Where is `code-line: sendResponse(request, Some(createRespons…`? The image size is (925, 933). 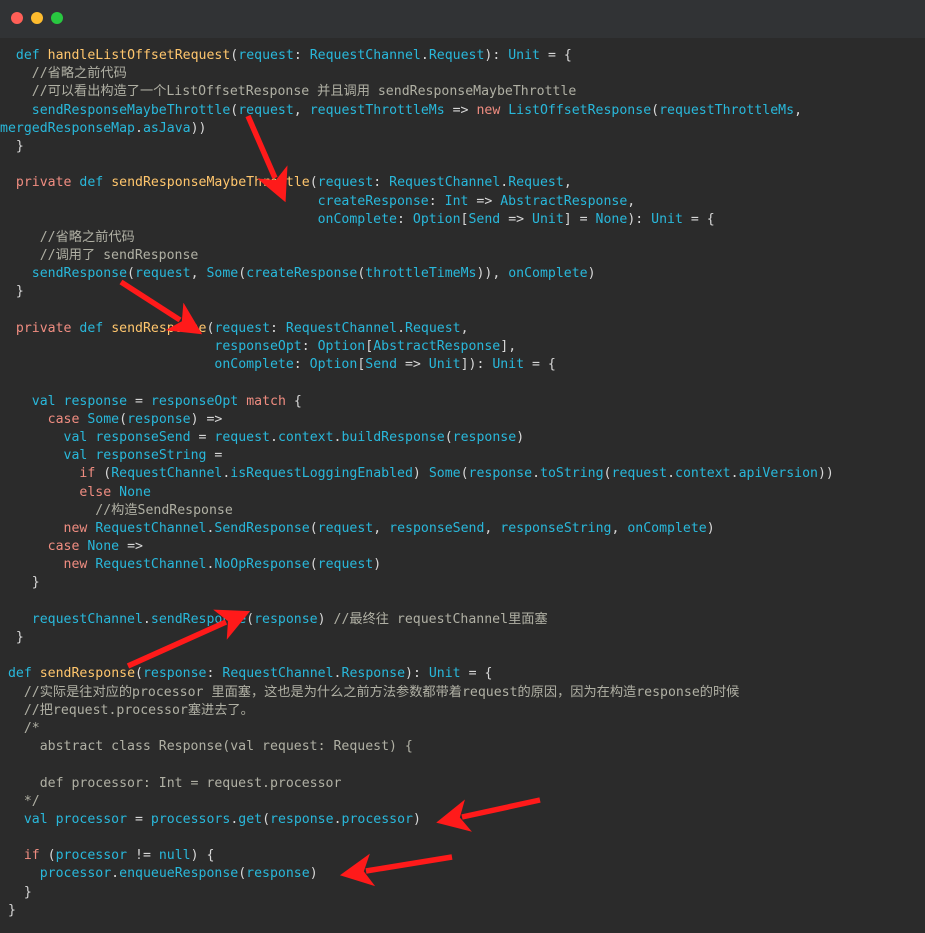
code-line: sendResponse(request, Some(createRespons… is located at coordinates (313, 274).